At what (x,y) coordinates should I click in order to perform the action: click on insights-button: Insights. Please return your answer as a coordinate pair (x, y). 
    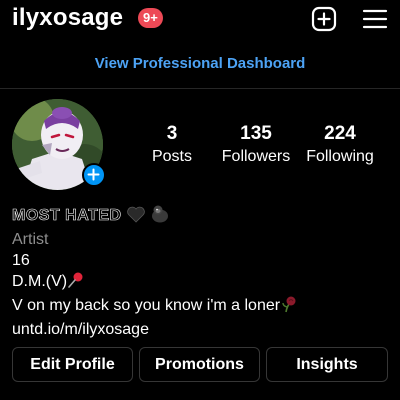
    Looking at the image, I should click on (327, 364).